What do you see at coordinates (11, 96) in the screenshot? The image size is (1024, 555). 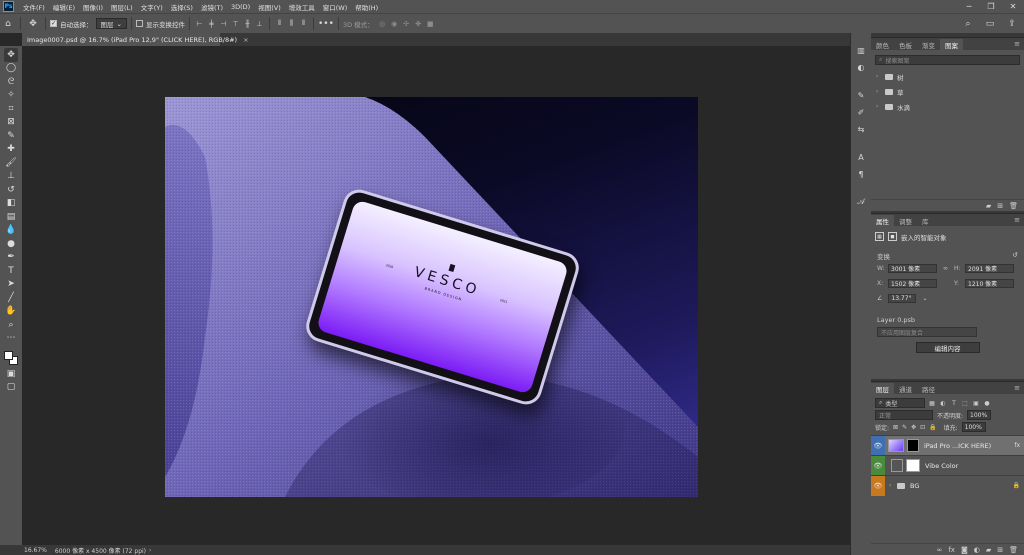 I see `magic-wand-tool-icon: ✧` at bounding box center [11, 96].